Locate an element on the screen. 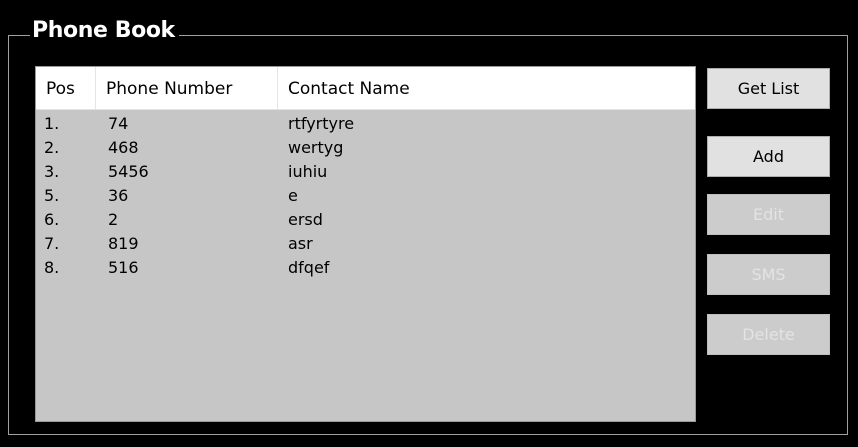  row-pos: 1. is located at coordinates (52, 123).